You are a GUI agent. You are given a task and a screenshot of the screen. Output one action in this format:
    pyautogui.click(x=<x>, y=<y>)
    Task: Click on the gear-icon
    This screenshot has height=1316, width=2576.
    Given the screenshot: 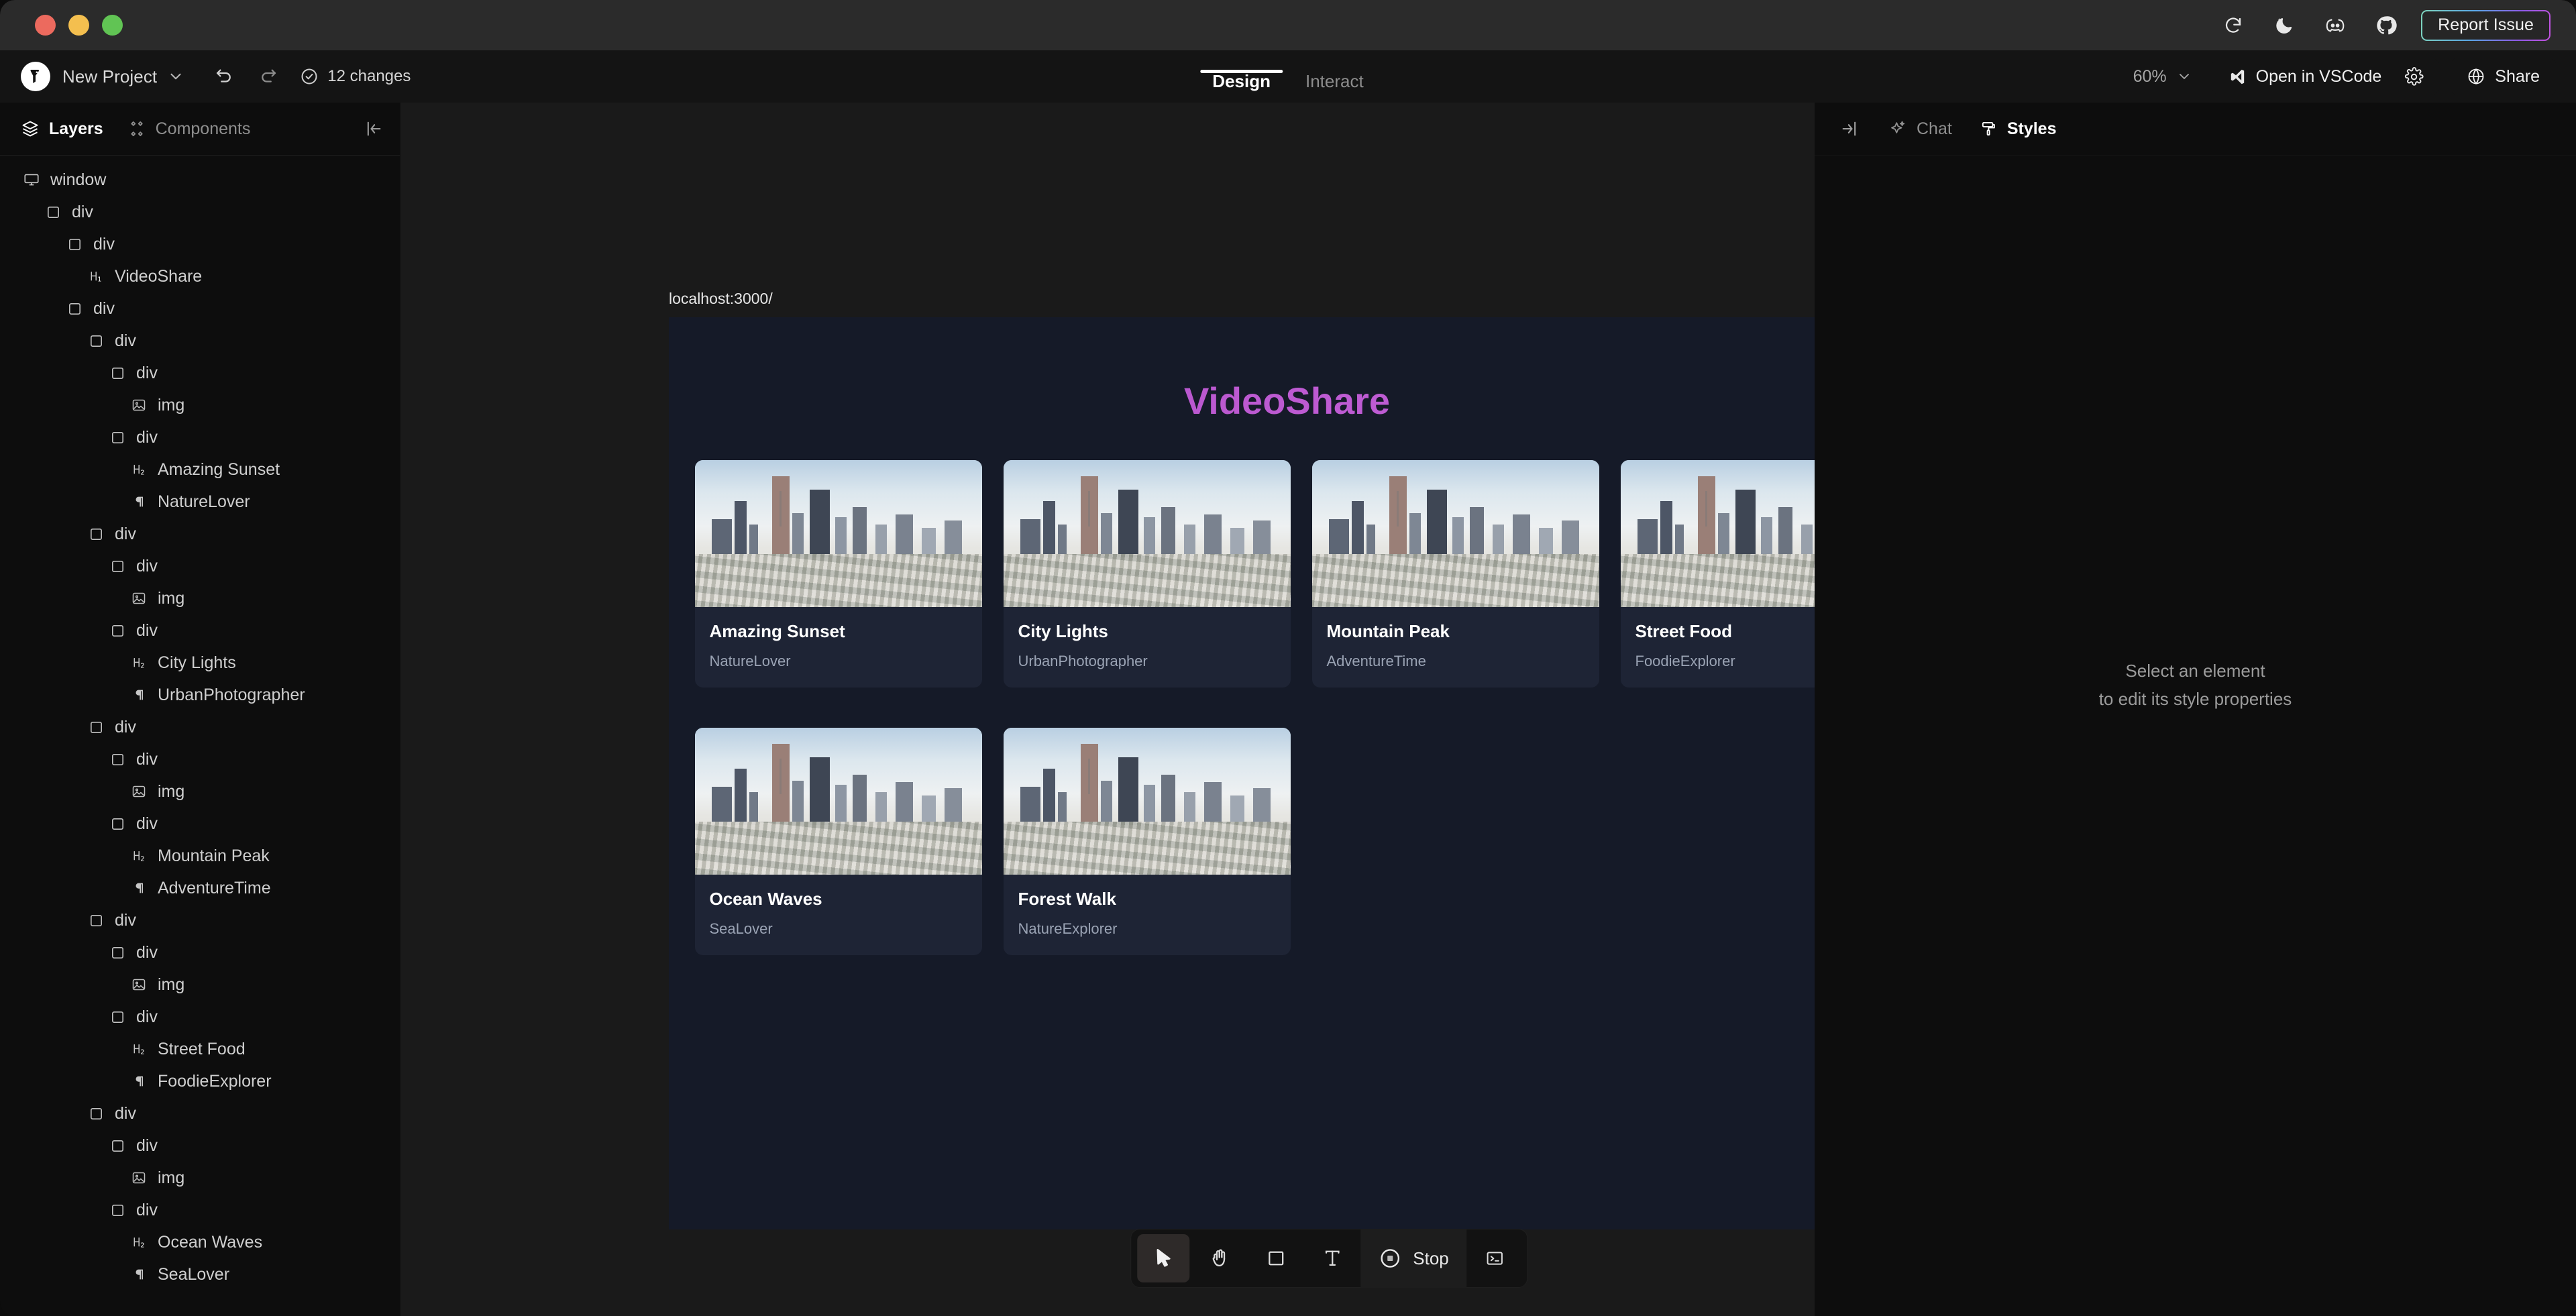 What is the action you would take?
    pyautogui.click(x=2414, y=76)
    